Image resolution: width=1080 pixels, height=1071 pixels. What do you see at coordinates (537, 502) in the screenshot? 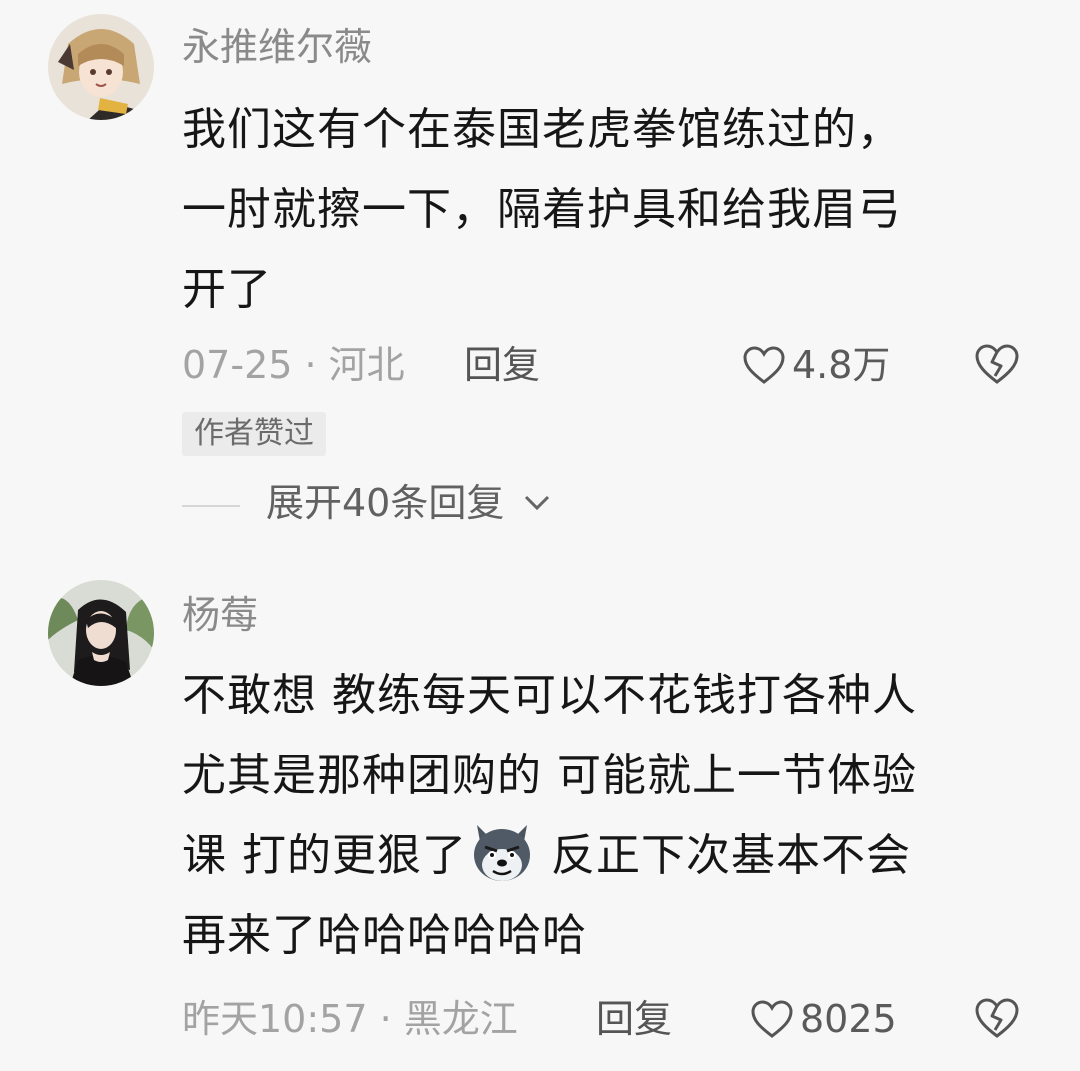
I see `chevron-down-icon` at bounding box center [537, 502].